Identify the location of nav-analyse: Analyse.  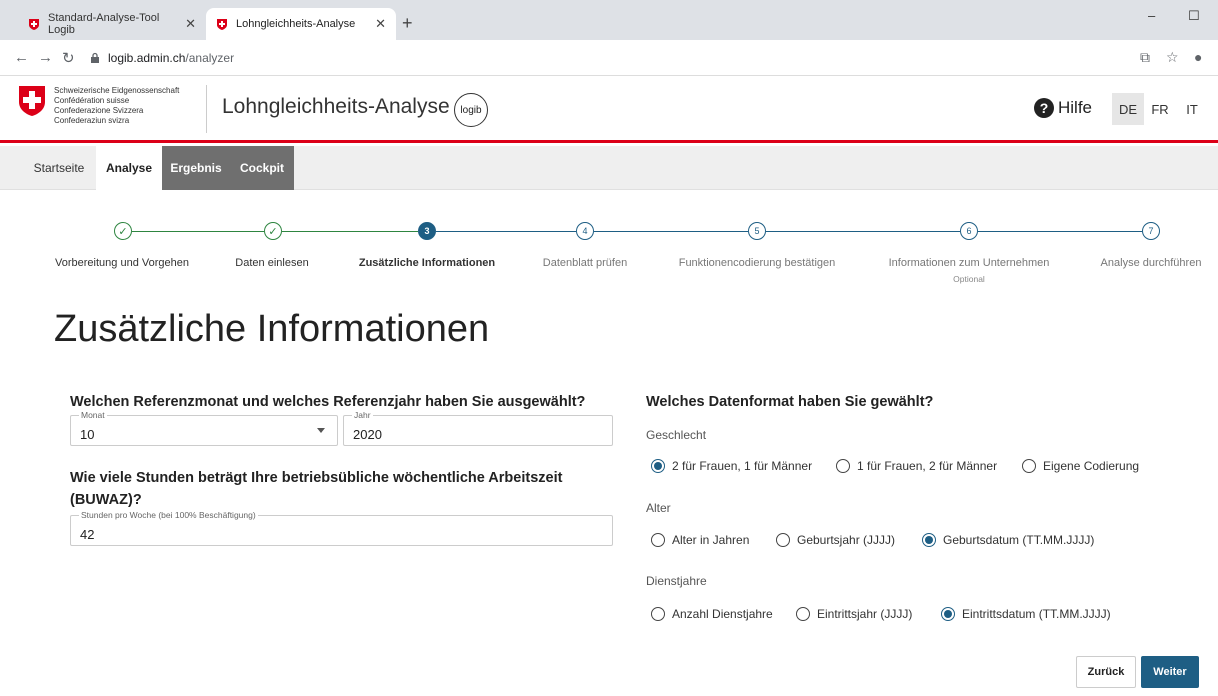
(129, 168).